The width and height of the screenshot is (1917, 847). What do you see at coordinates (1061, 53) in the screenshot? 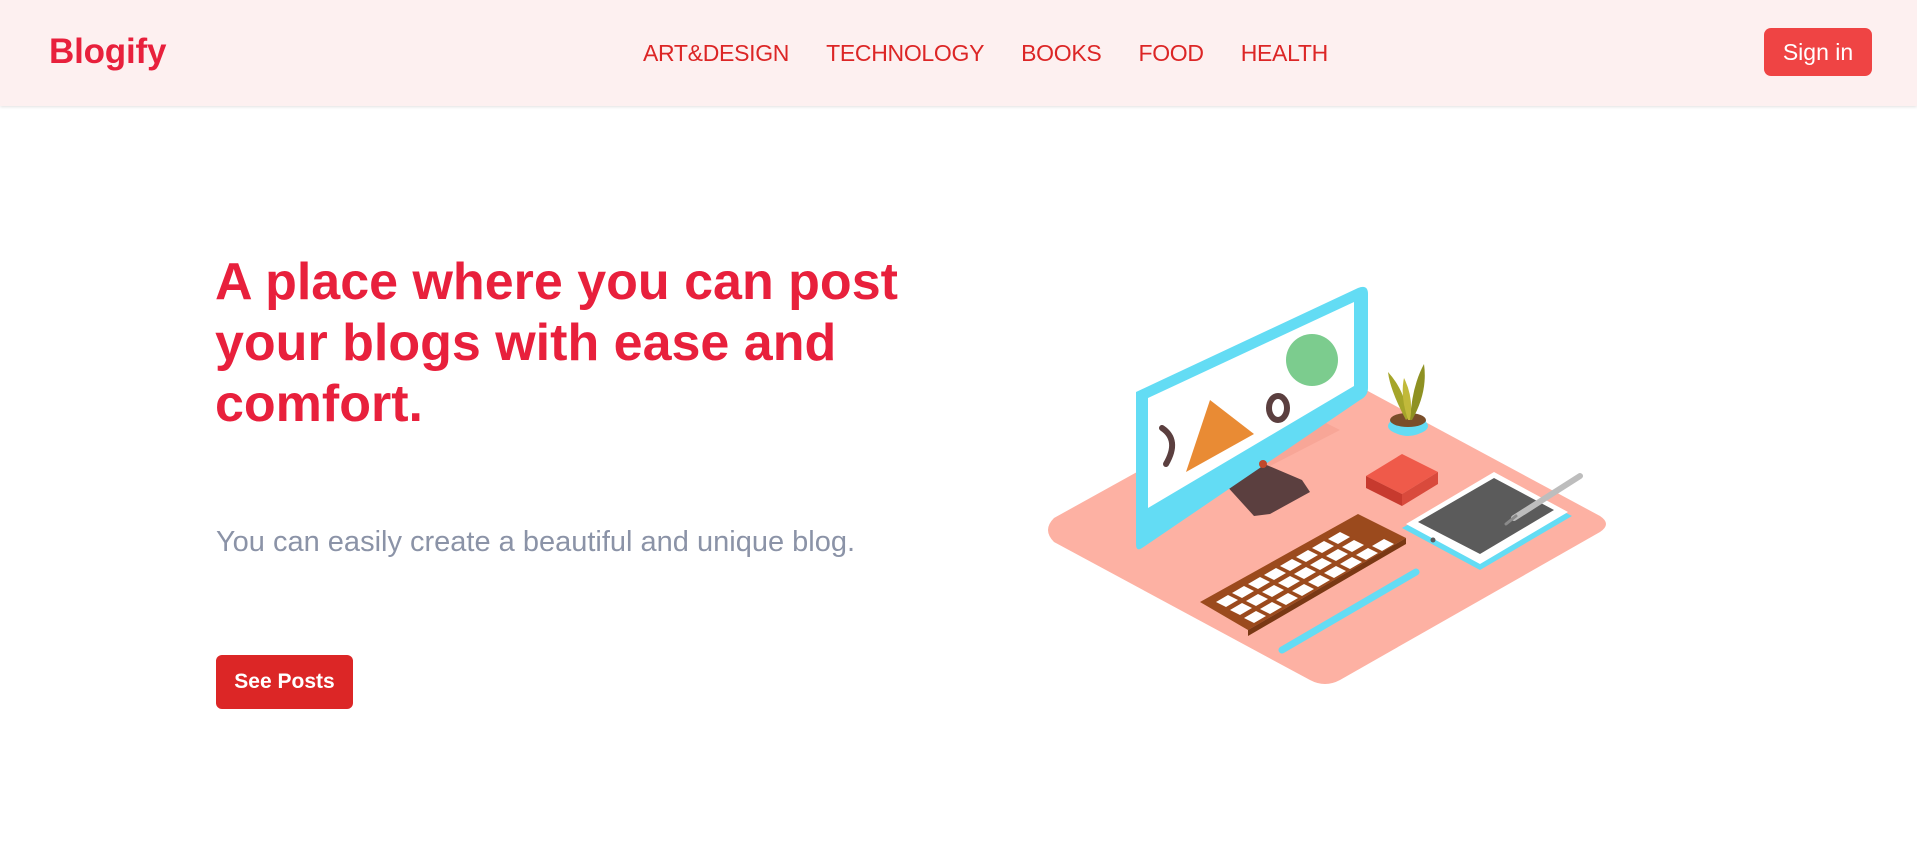
I see `nav-link-books: BOOKS` at bounding box center [1061, 53].